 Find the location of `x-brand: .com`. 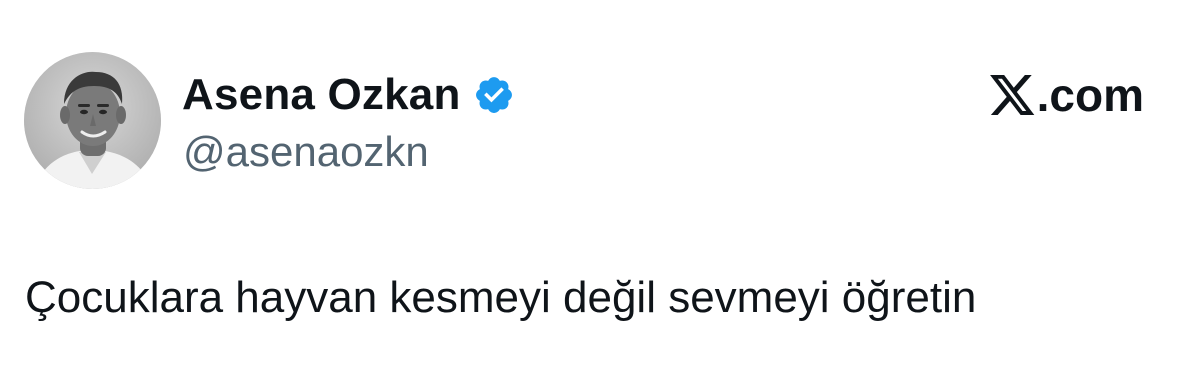

x-brand: .com is located at coordinates (1066, 95).